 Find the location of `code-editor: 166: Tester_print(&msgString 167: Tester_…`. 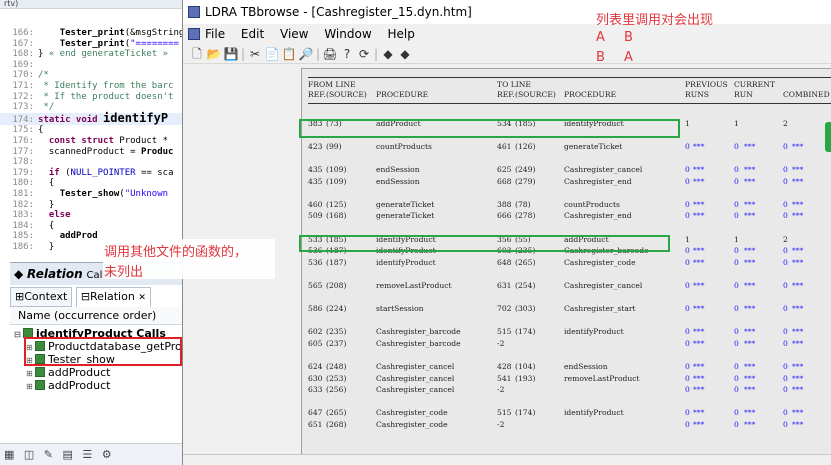

code-editor: 166: Tester_print(&msgString 167: Tester_… is located at coordinates (92, 140).